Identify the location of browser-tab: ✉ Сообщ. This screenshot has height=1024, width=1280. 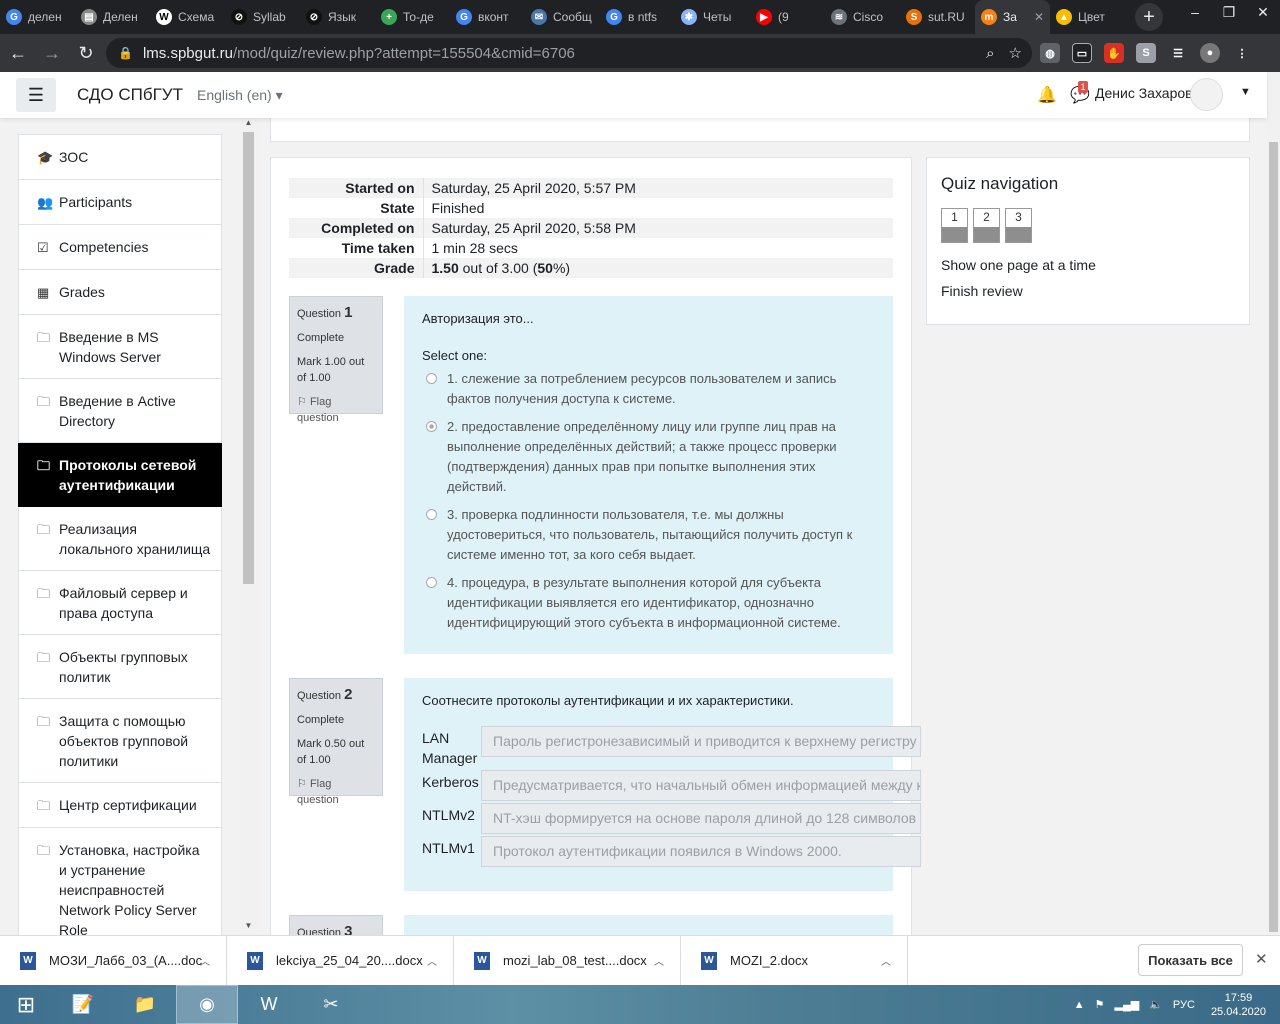
(562, 17).